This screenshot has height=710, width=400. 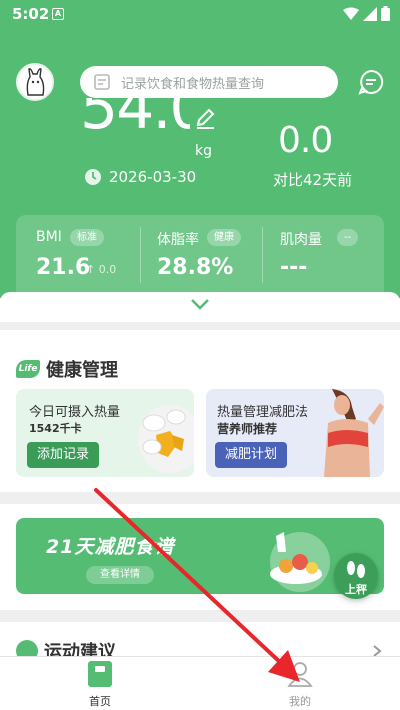 I want to click on status-icons, so click(x=366, y=13).